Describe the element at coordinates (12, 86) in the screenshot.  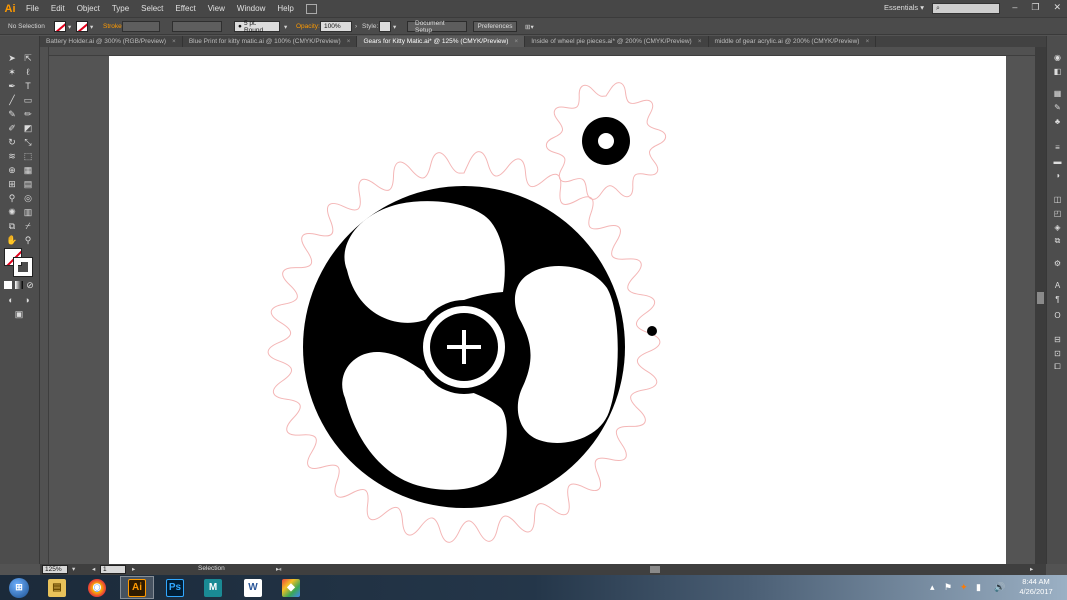
I see `pen-tool-icon: ✒` at that location.